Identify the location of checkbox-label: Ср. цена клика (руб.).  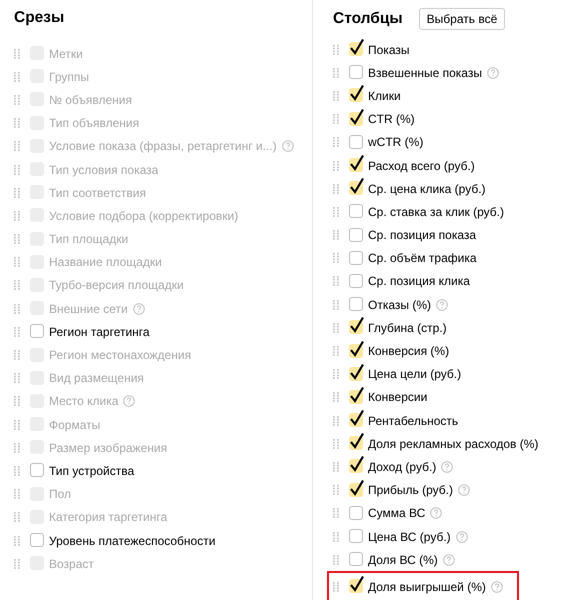
(427, 189).